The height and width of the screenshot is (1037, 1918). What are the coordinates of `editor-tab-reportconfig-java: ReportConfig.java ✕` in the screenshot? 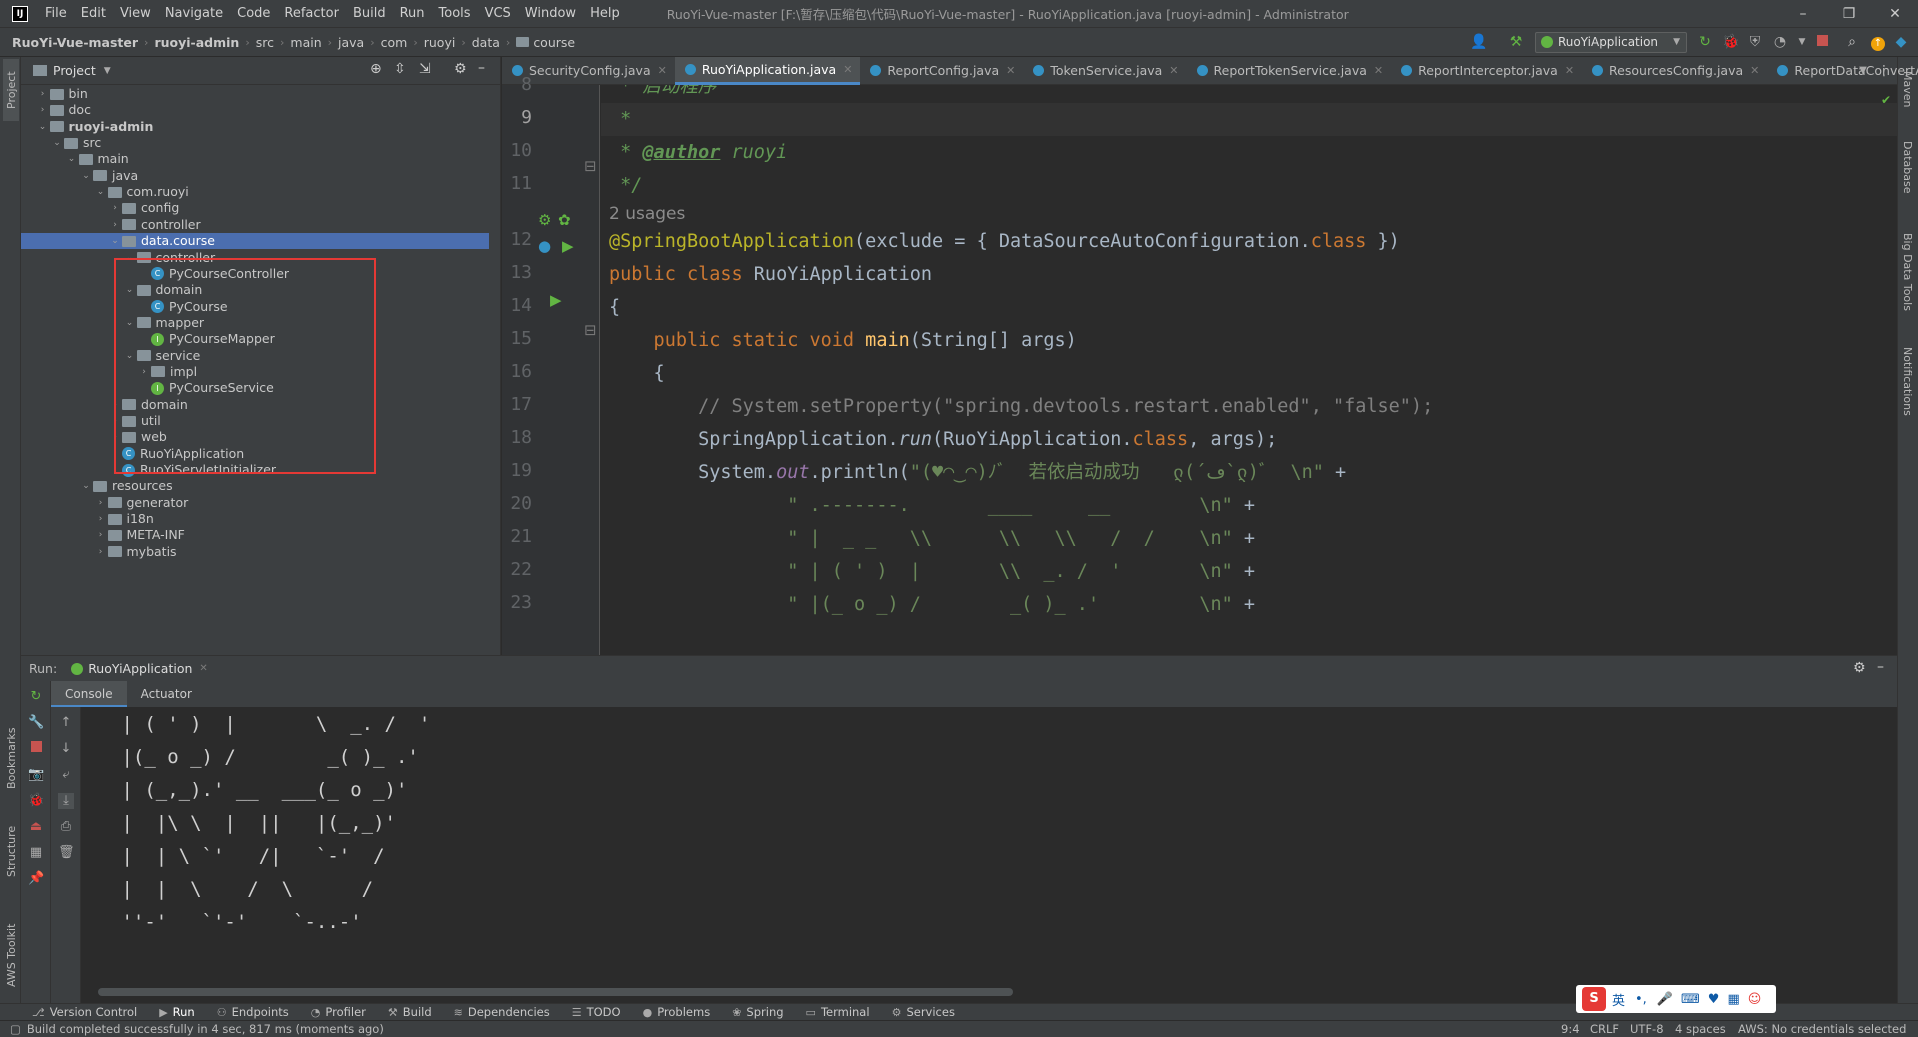 It's located at (941, 71).